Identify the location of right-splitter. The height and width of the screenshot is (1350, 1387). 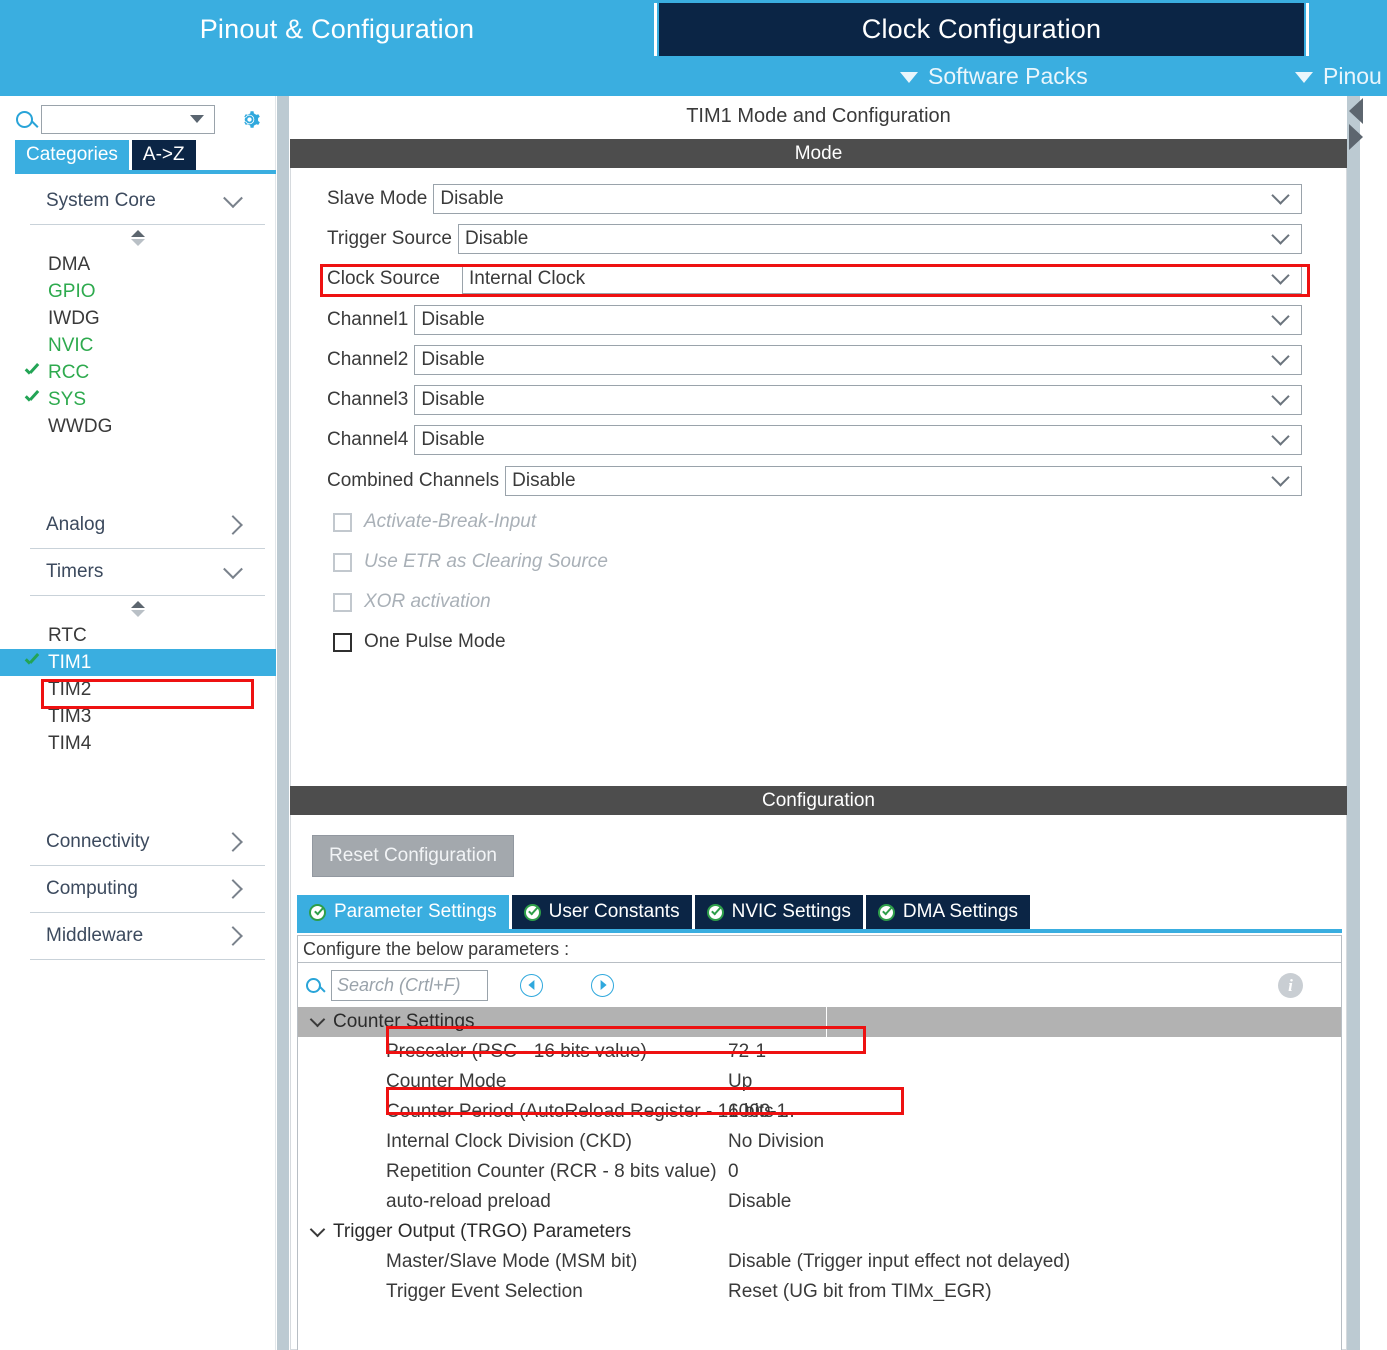
(1353, 723).